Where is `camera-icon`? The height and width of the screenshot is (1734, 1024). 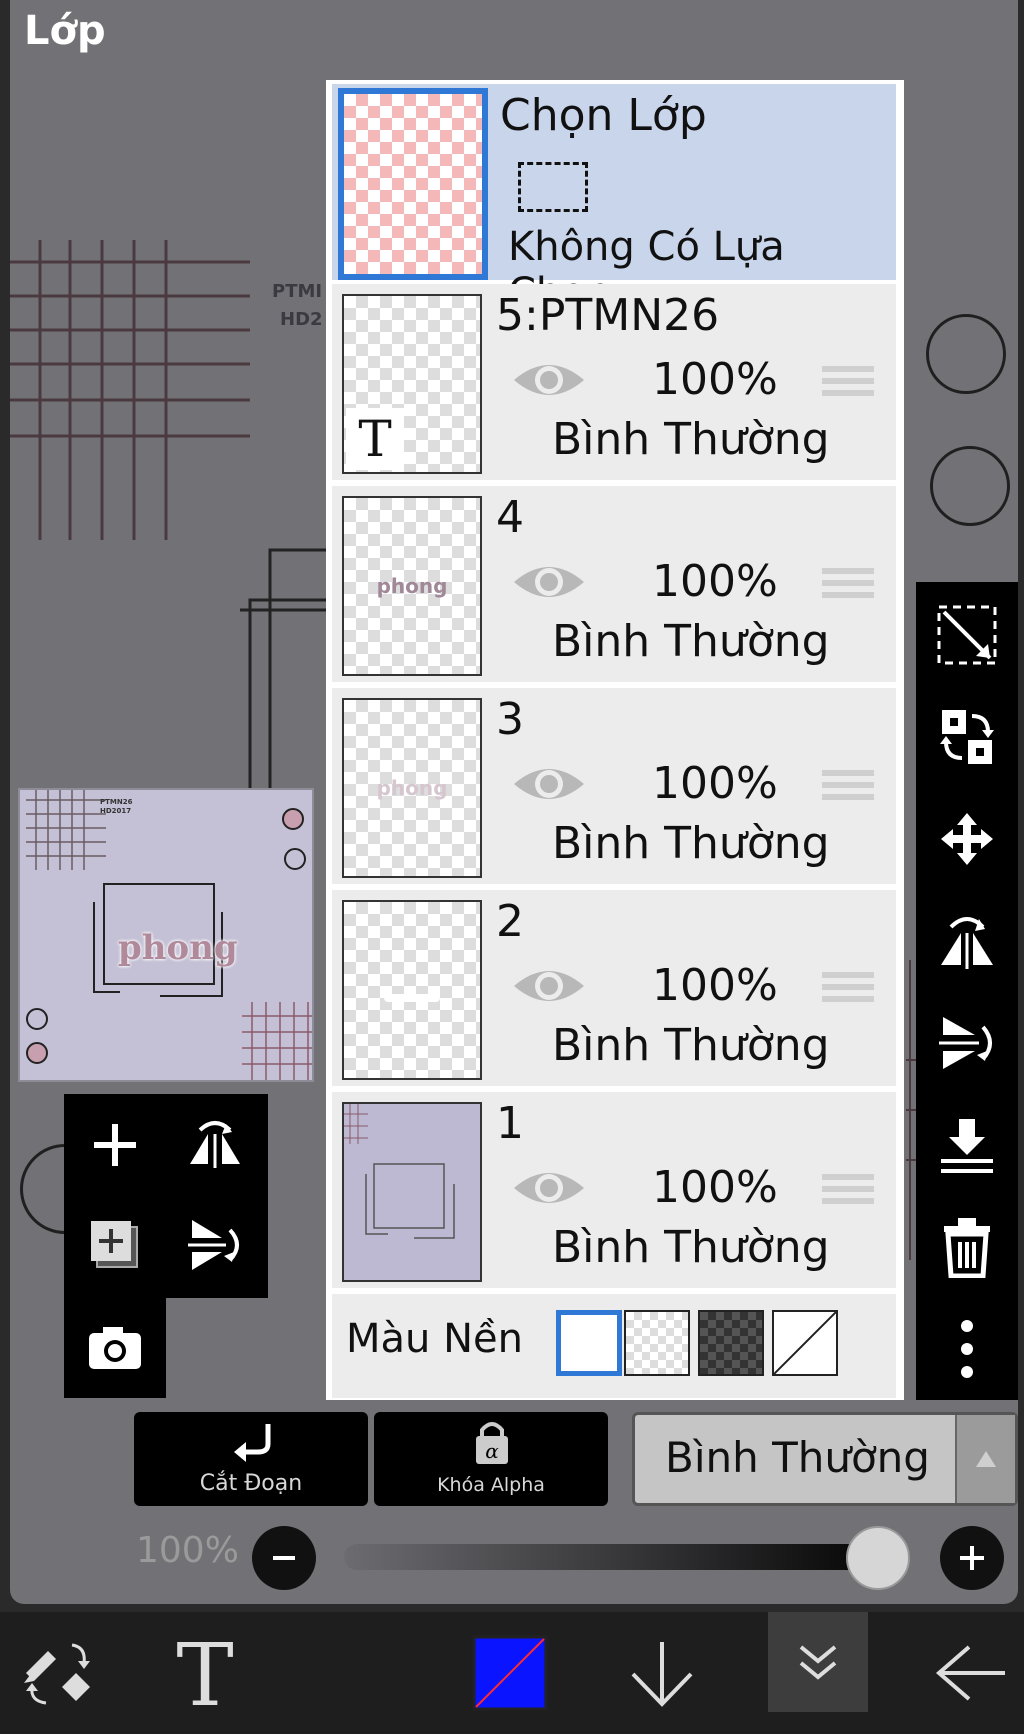
camera-icon is located at coordinates (115, 1348).